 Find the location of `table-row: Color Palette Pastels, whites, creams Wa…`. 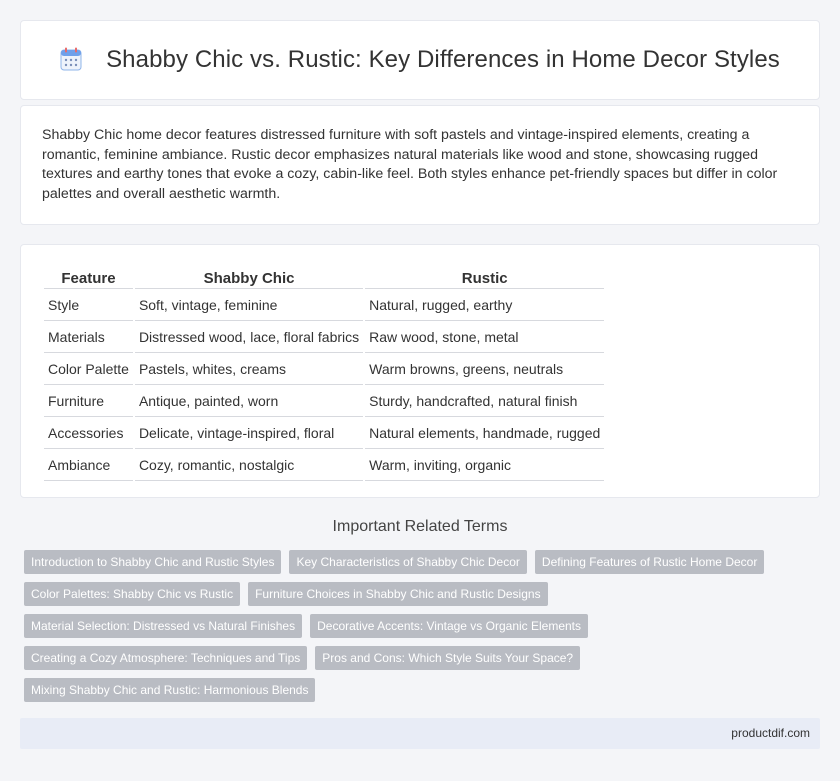

table-row: Color Palette Pastels, whites, creams Wa… is located at coordinates (324, 370).